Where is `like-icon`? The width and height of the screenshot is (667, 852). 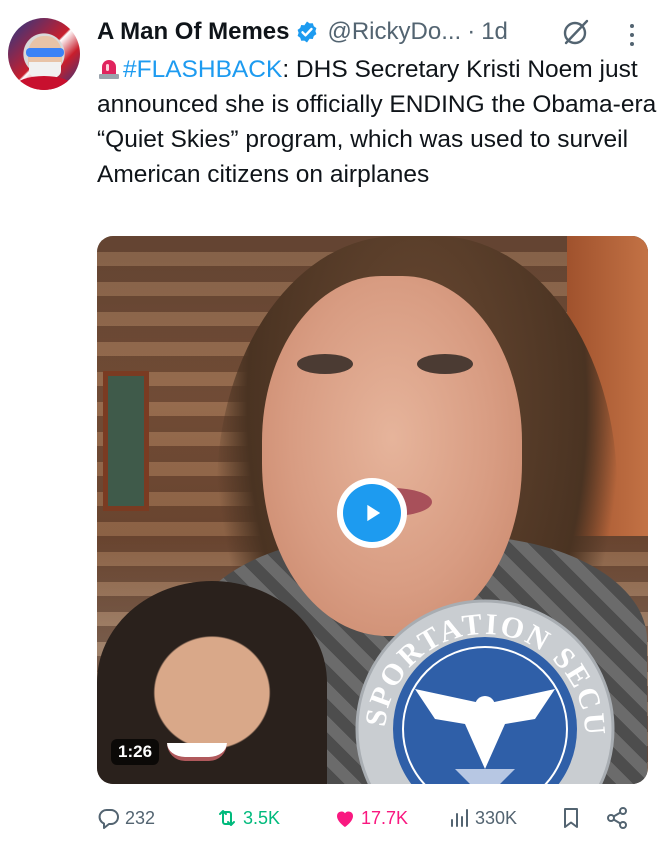
like-icon is located at coordinates (345, 819).